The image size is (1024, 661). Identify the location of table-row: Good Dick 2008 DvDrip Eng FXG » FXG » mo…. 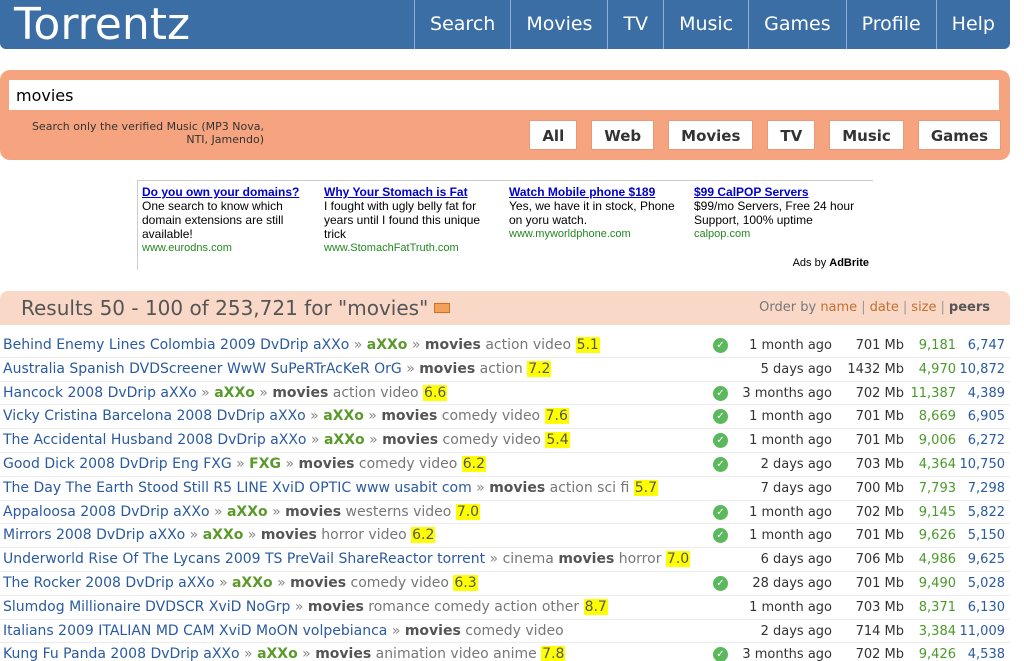
(505, 465).